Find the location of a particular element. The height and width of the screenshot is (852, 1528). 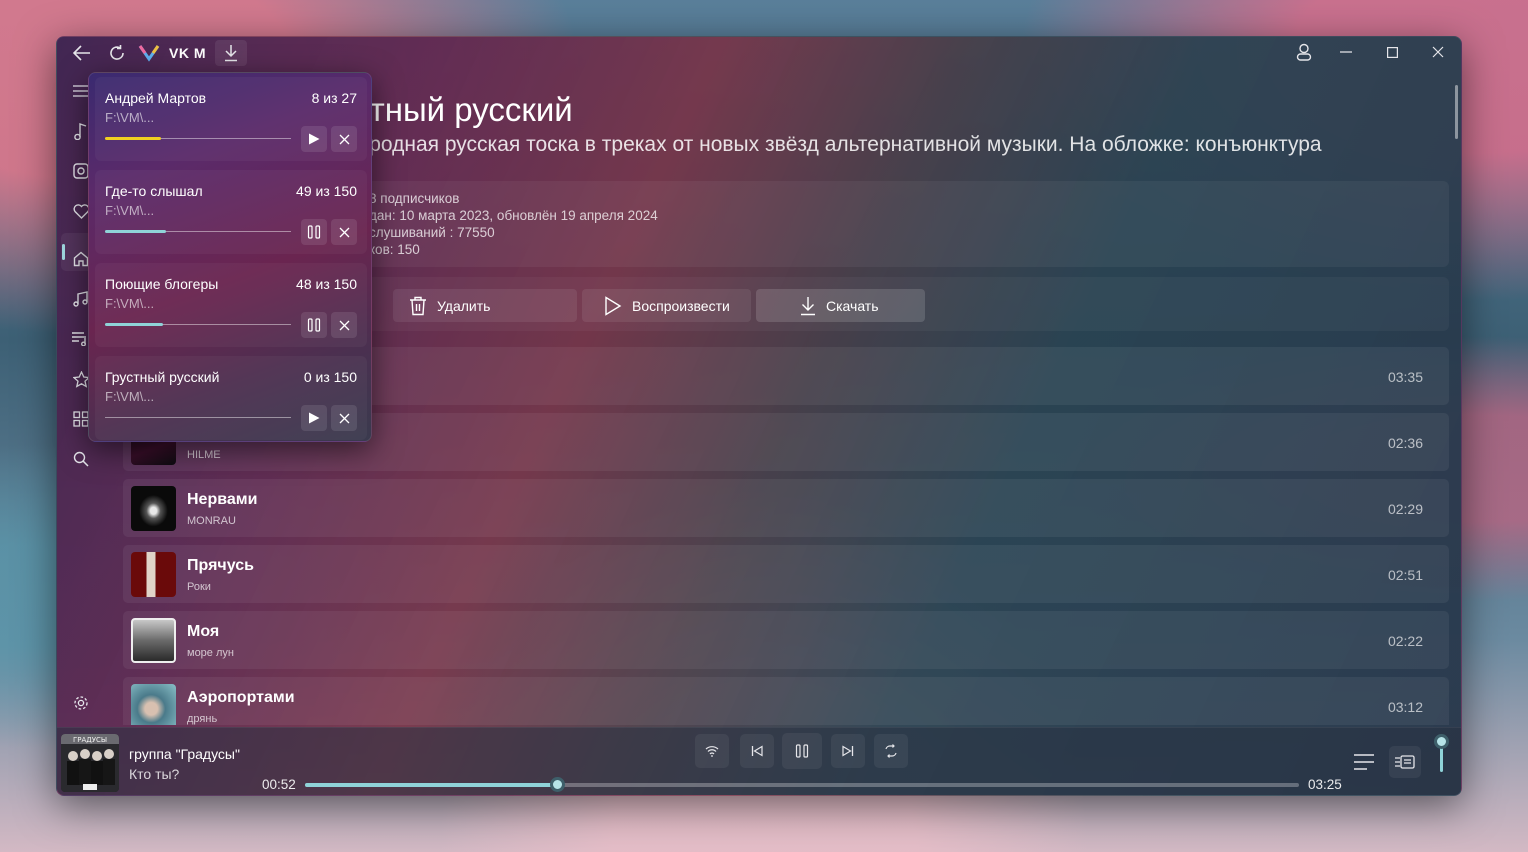

lyrics-display-button is located at coordinates (1405, 762).